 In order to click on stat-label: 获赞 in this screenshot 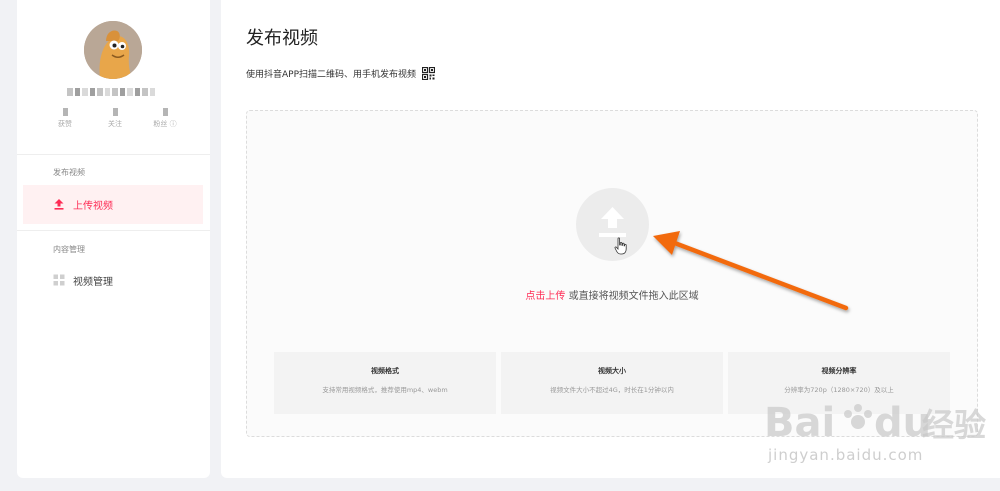, I will do `click(65, 124)`.